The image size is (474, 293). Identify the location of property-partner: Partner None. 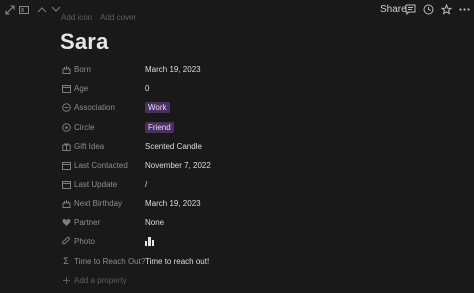
(261, 222).